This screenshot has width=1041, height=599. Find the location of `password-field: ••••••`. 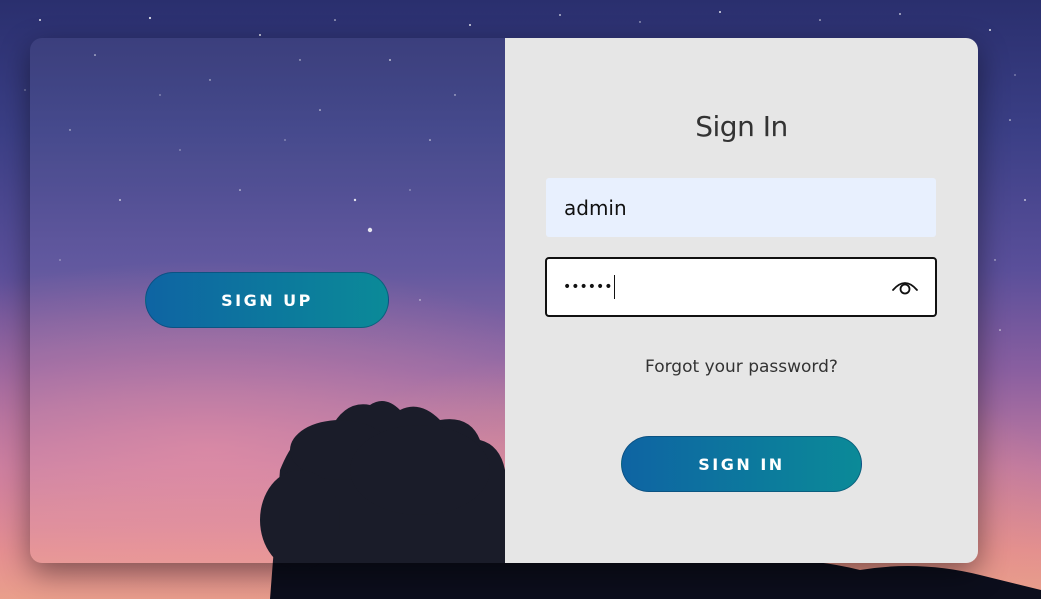

password-field: •••••• is located at coordinates (741, 287).